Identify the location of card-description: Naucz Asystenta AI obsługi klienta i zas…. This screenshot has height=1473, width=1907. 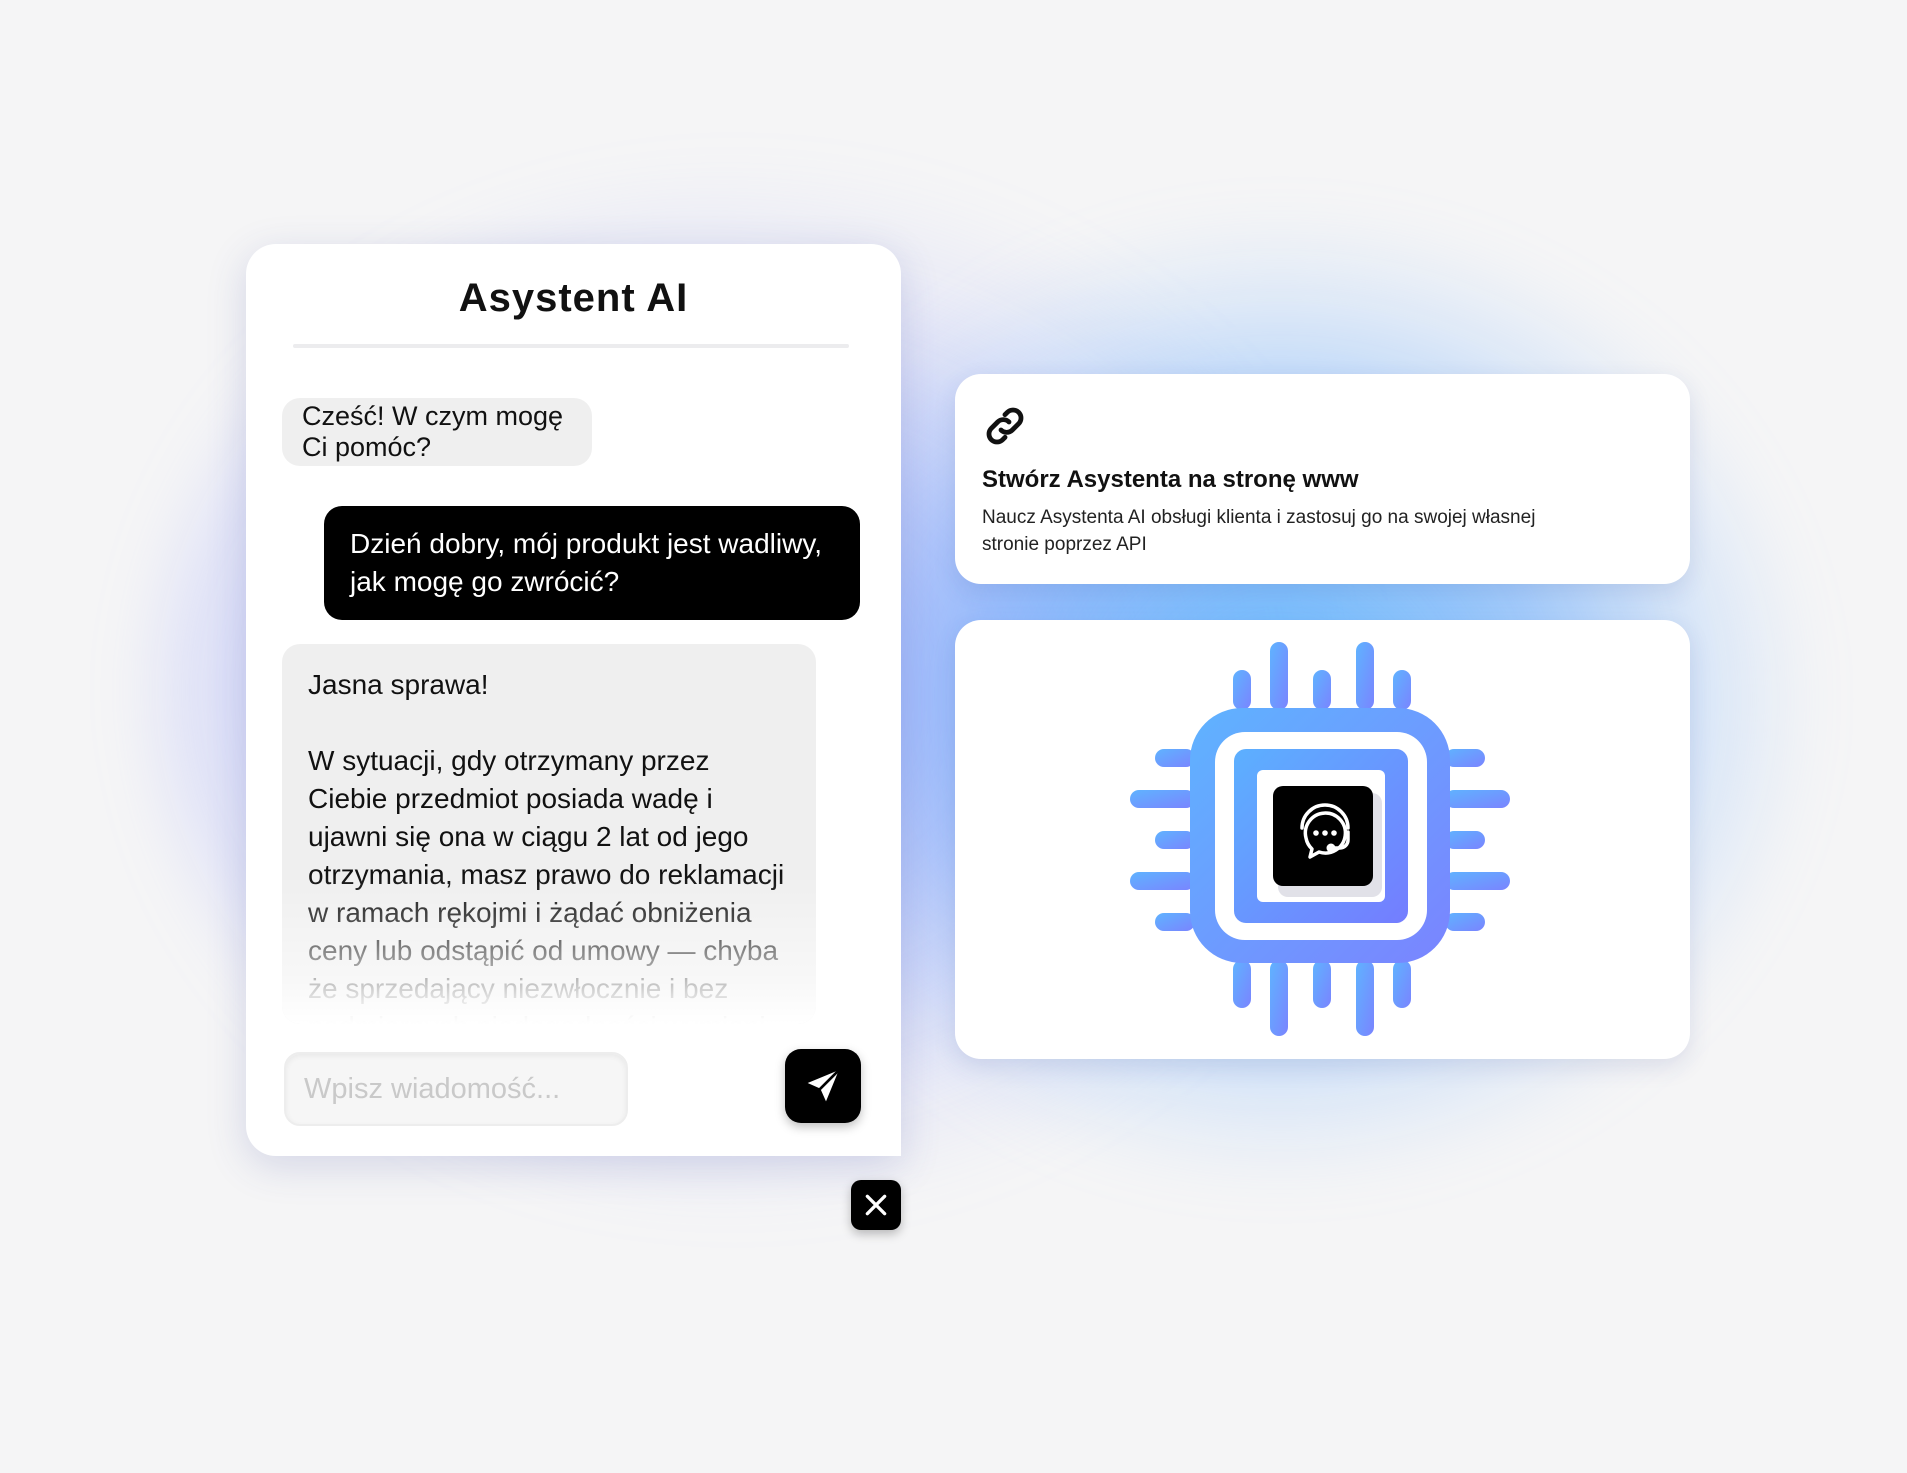
(1259, 531).